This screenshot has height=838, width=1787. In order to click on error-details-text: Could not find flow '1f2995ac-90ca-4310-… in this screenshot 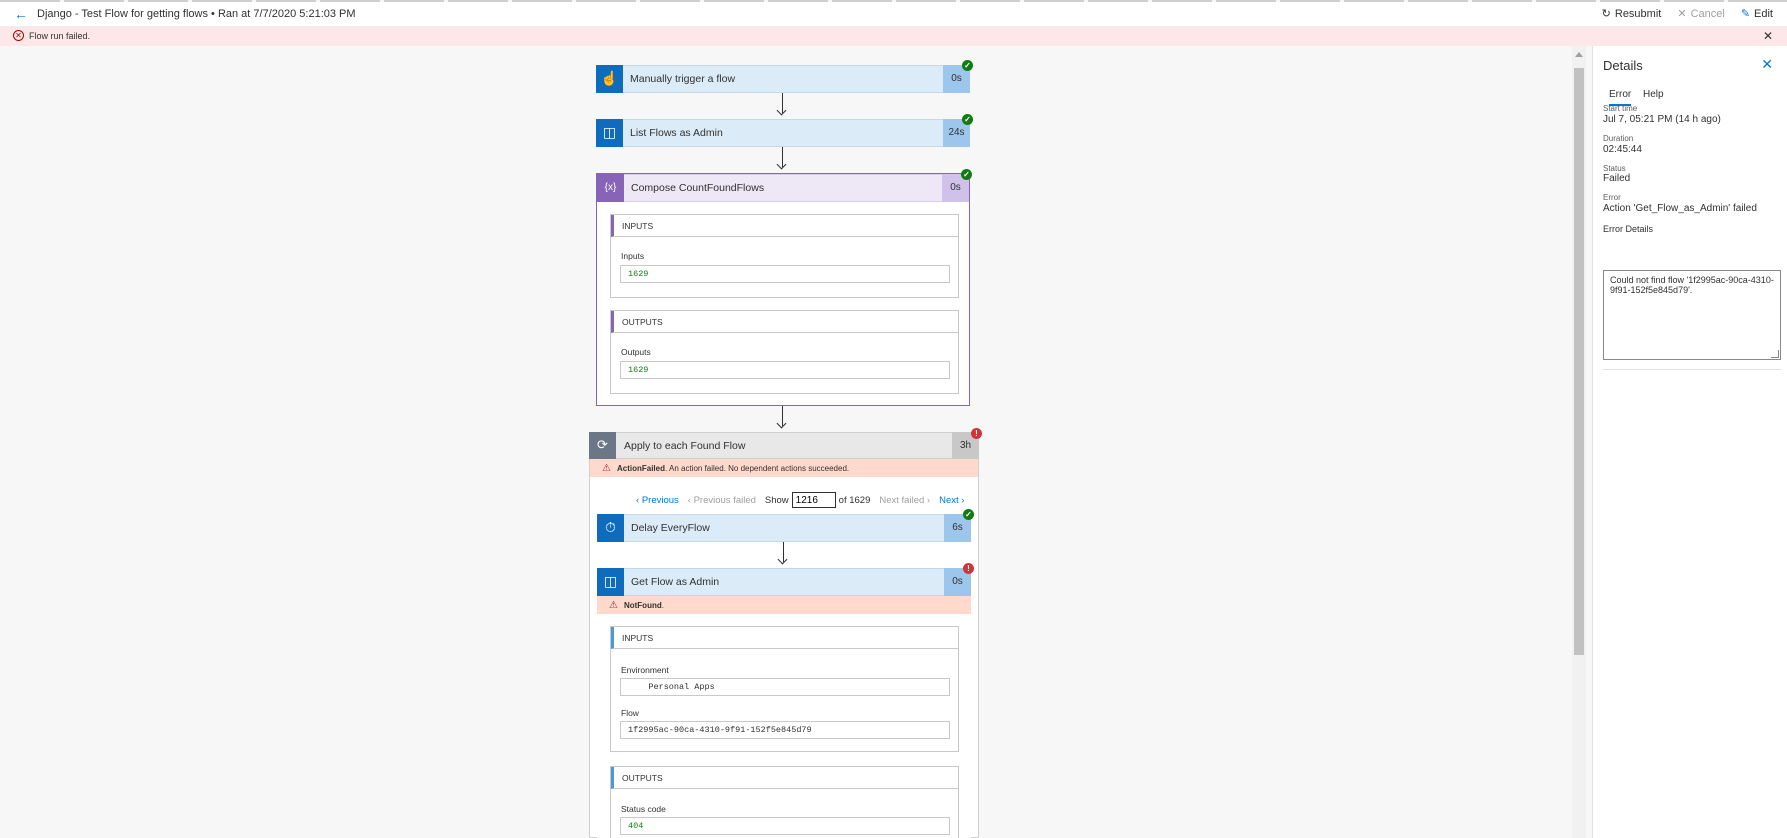, I will do `click(1692, 285)`.